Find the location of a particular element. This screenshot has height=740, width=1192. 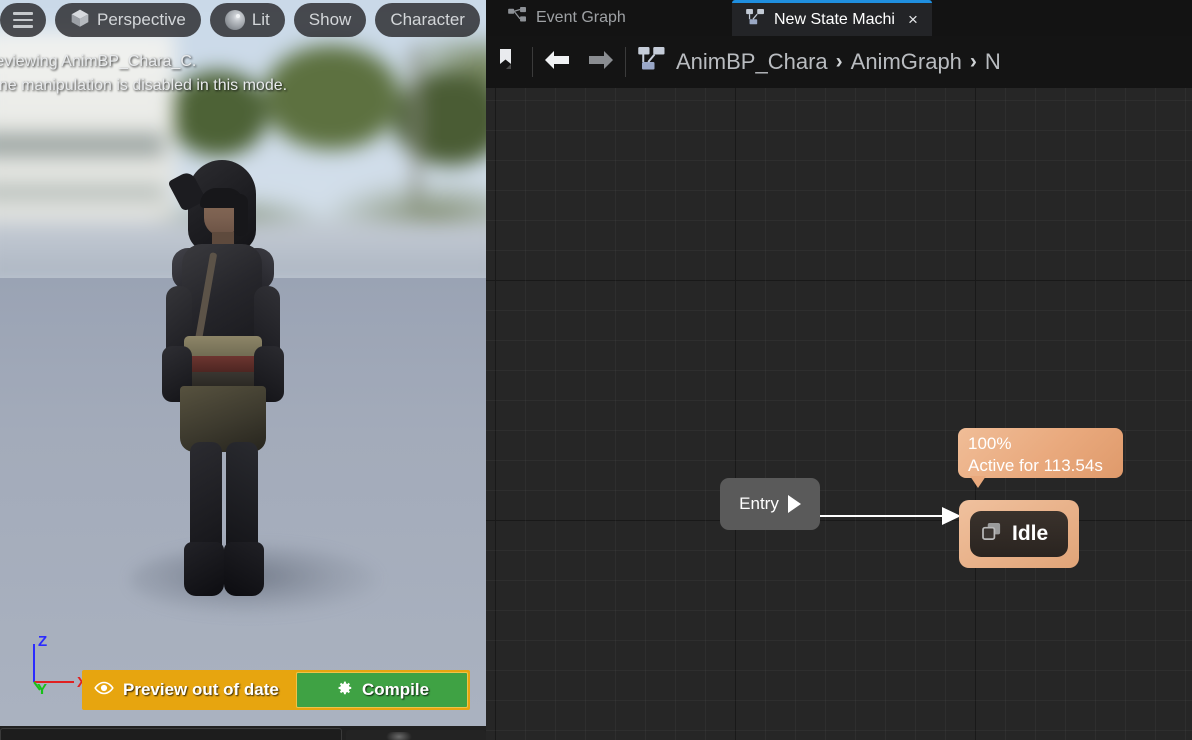

compile-button: Compile is located at coordinates (382, 690).